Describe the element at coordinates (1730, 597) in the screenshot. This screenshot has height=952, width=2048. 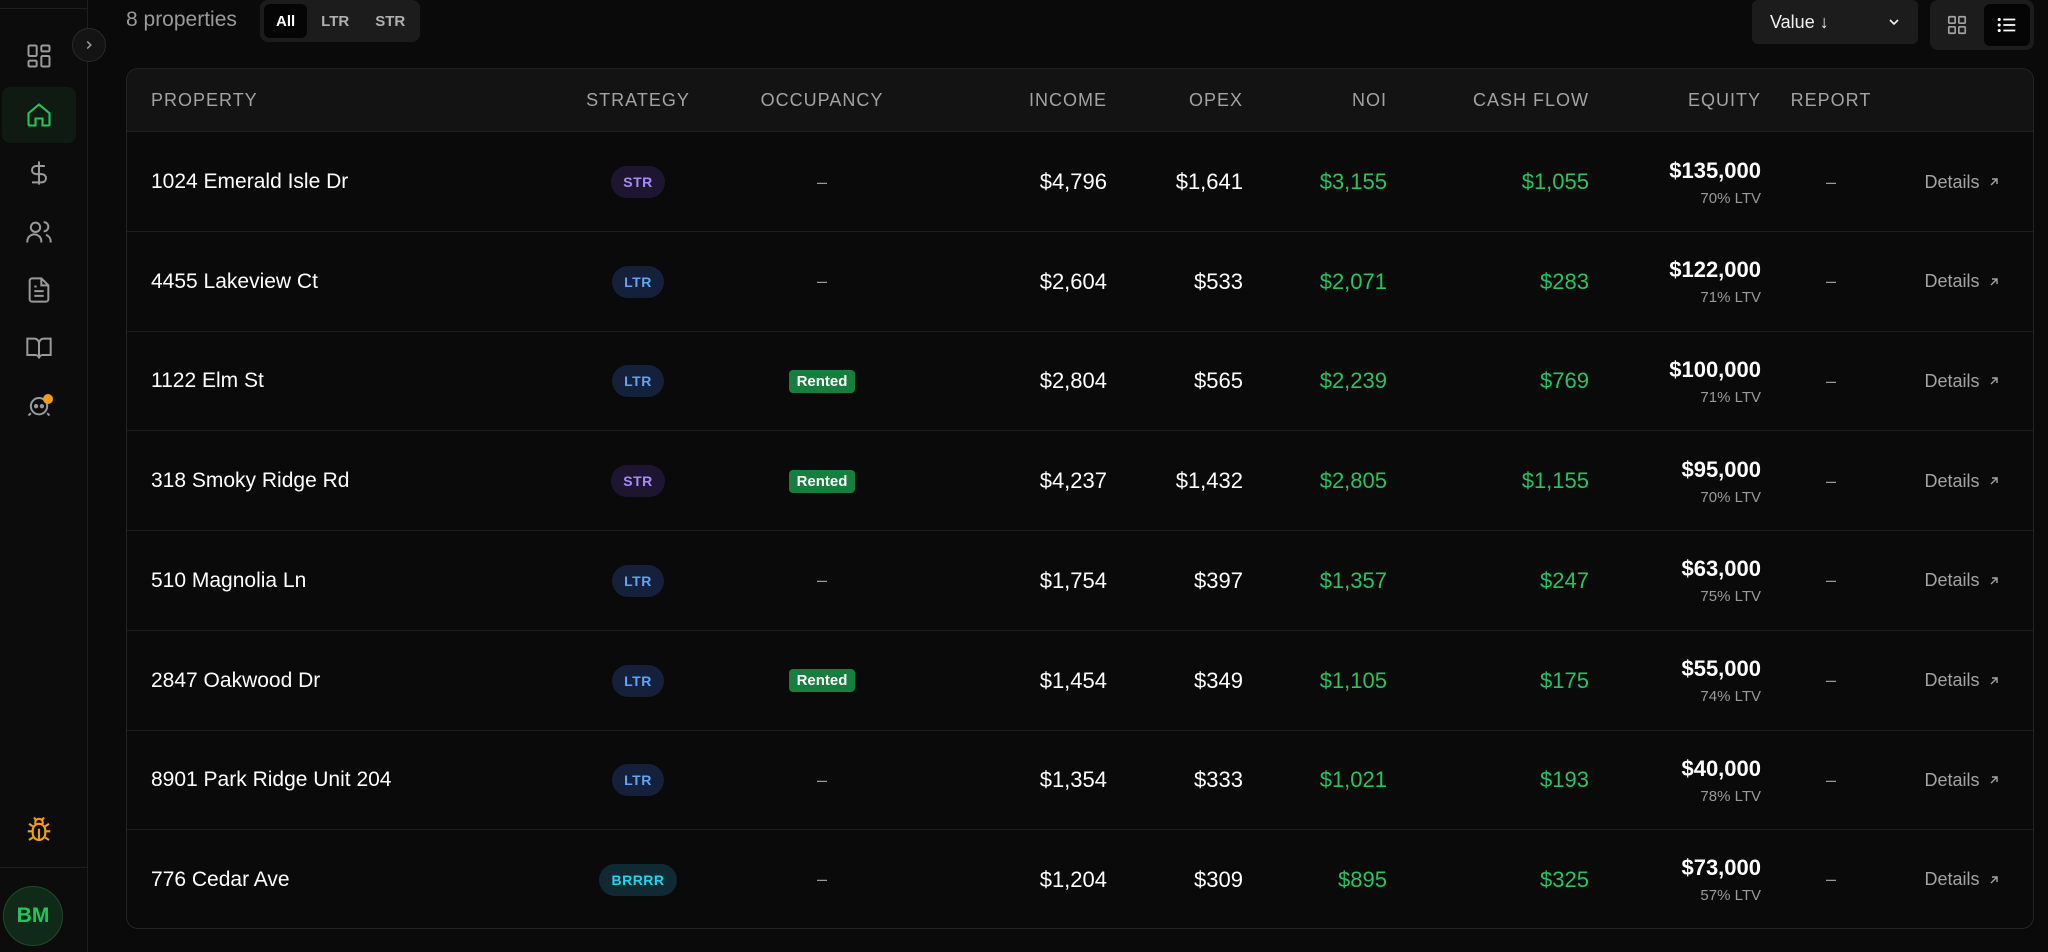
I see `ltv-value: 75% LTV` at that location.